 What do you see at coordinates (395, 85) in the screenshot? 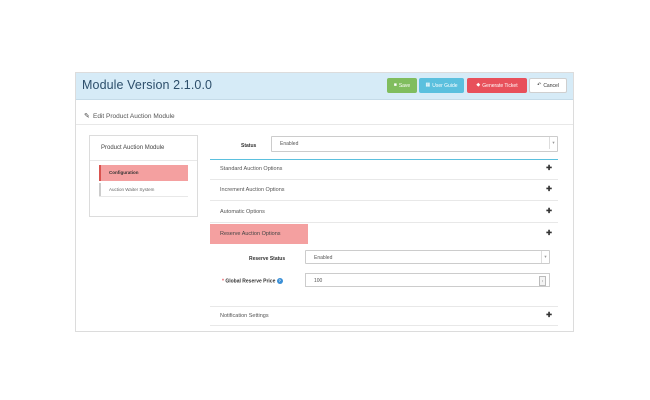
I see `floppy-icon: ■` at bounding box center [395, 85].